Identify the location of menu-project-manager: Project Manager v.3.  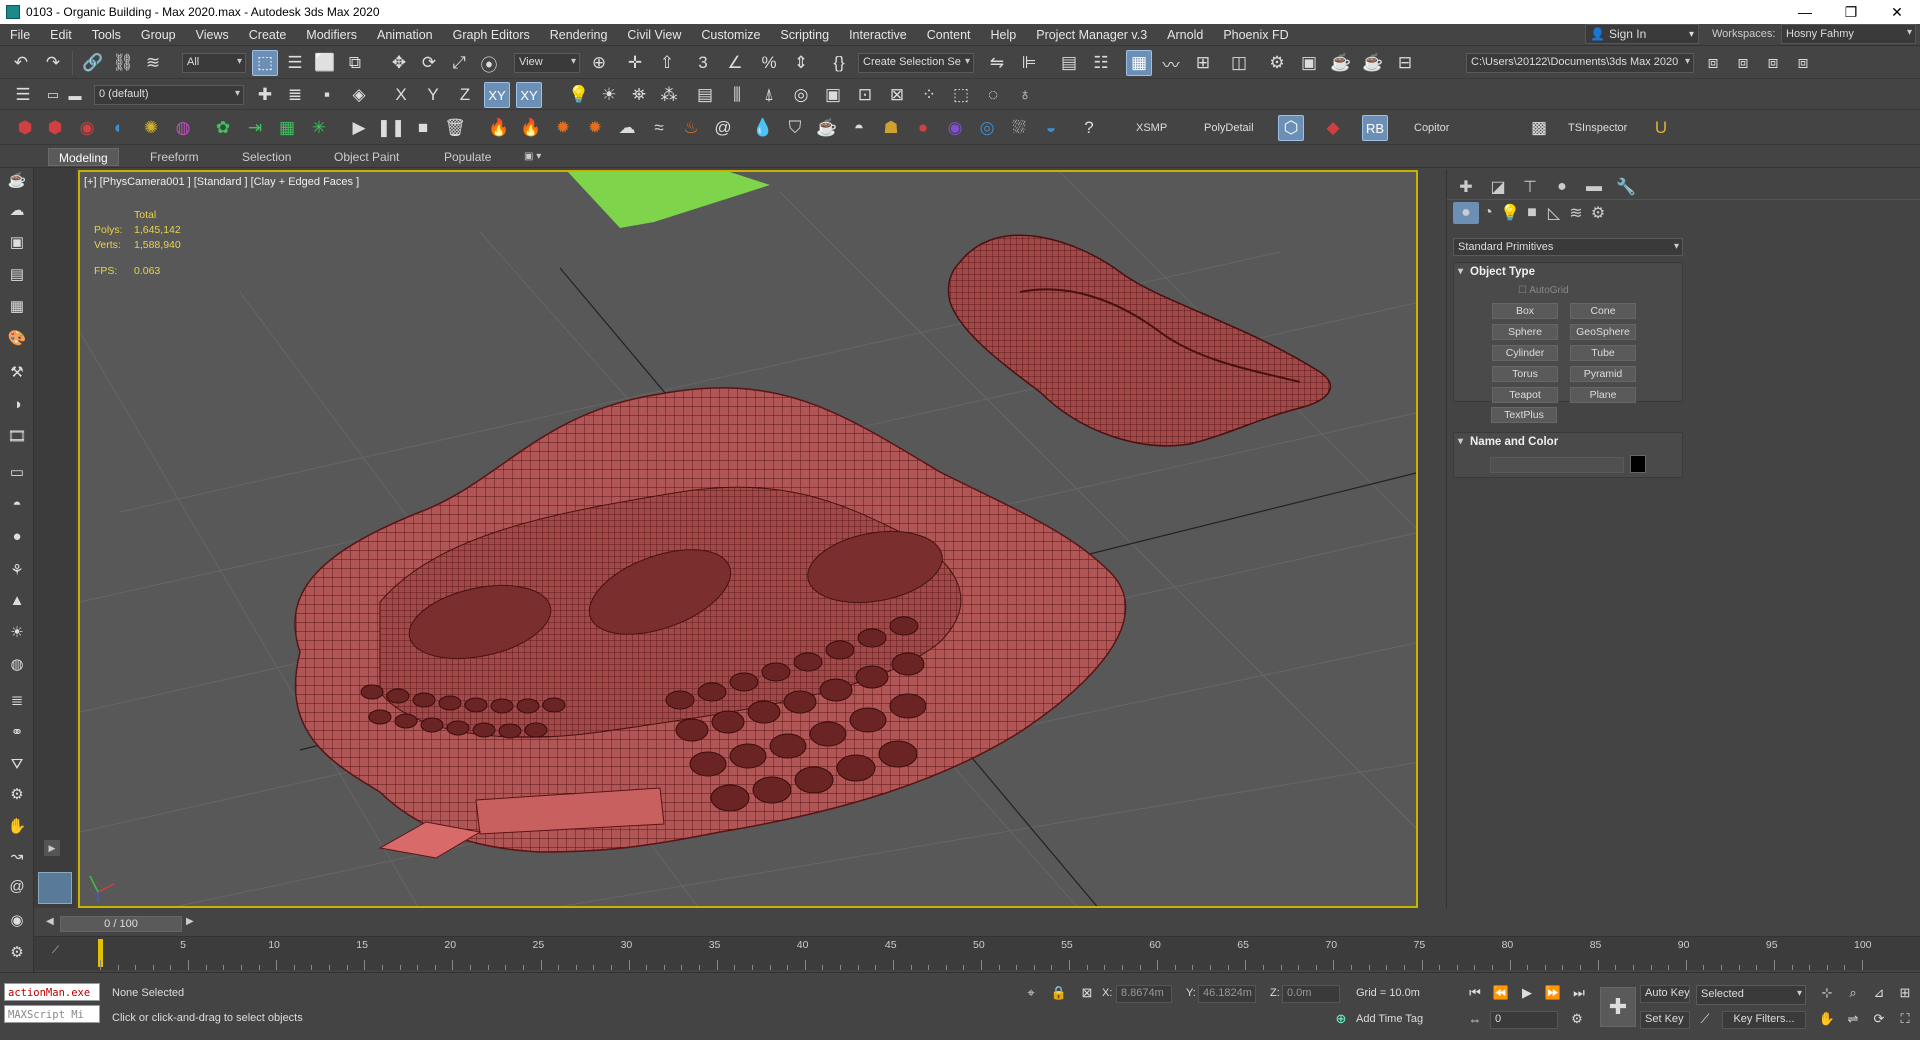
(1091, 35).